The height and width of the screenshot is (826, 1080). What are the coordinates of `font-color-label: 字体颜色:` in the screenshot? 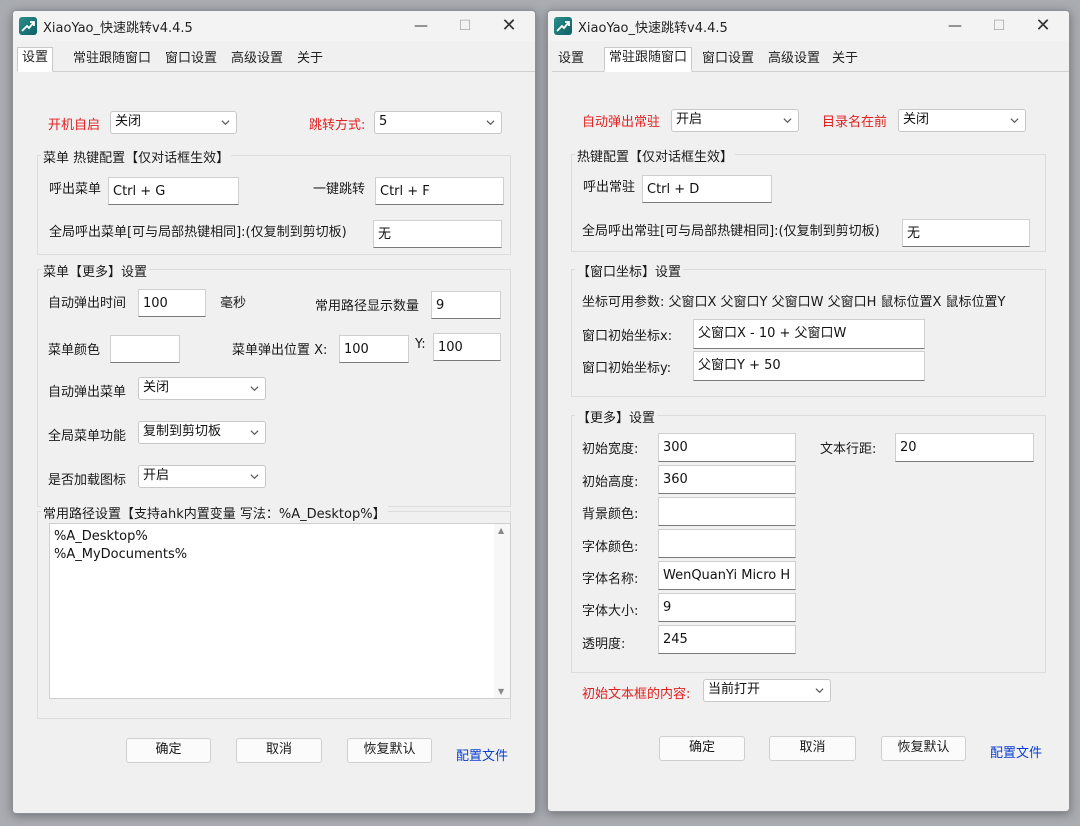 It's located at (610, 547).